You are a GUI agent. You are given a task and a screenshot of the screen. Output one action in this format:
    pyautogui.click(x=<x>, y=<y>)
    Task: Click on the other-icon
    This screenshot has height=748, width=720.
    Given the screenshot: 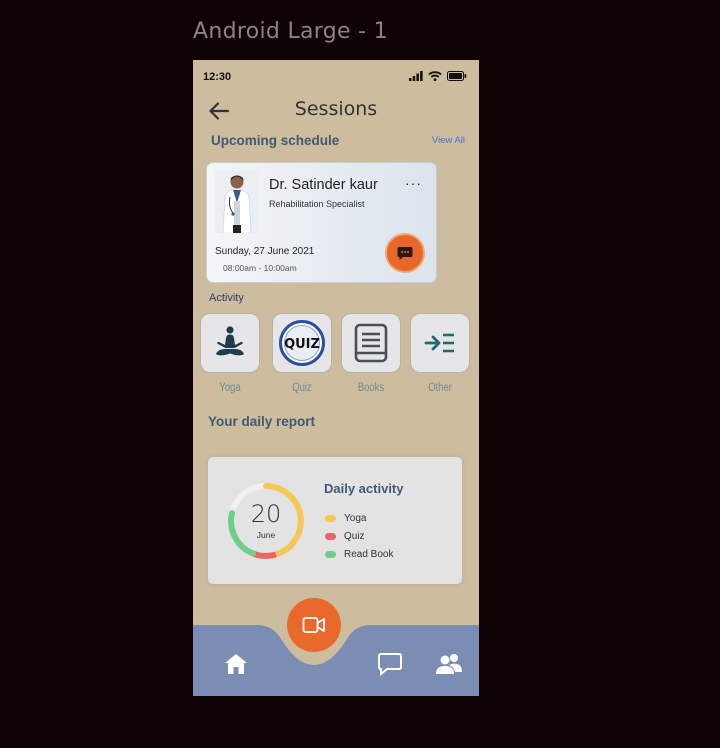 What is the action you would take?
    pyautogui.click(x=439, y=343)
    